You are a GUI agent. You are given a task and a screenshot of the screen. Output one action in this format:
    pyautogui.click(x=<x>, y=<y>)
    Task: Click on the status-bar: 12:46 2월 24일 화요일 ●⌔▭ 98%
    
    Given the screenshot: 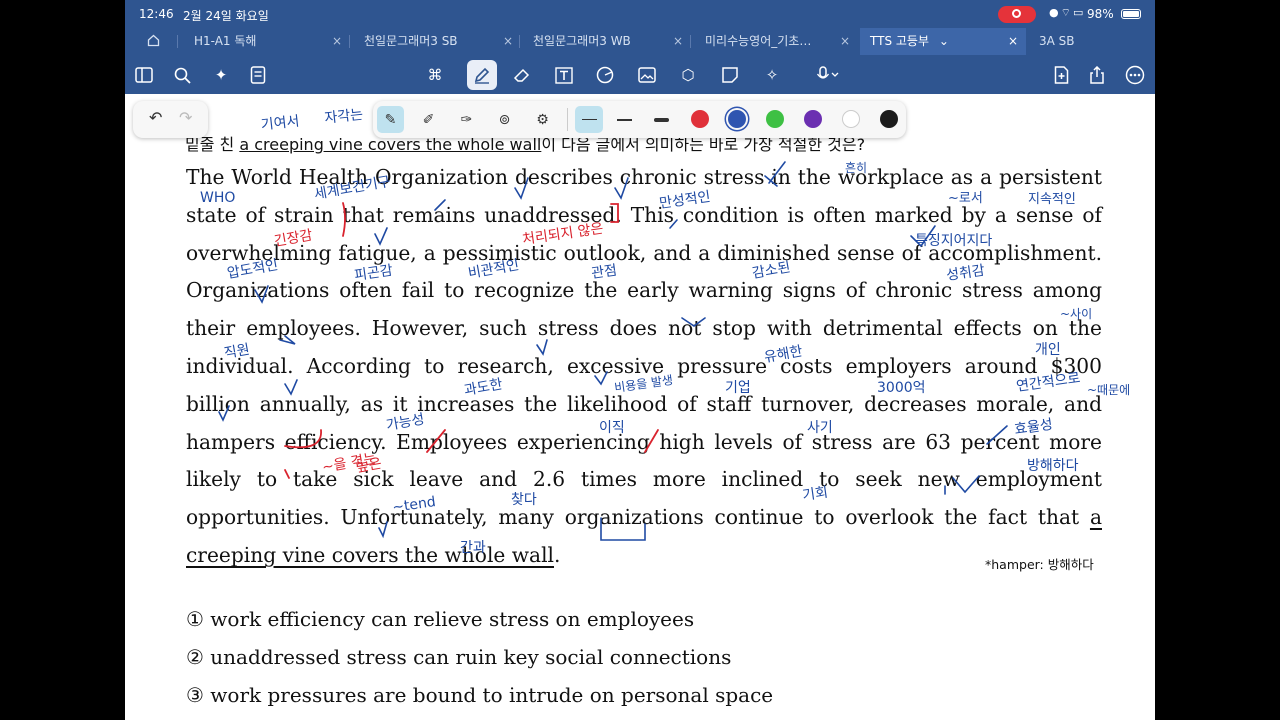 What is the action you would take?
    pyautogui.click(x=640, y=14)
    